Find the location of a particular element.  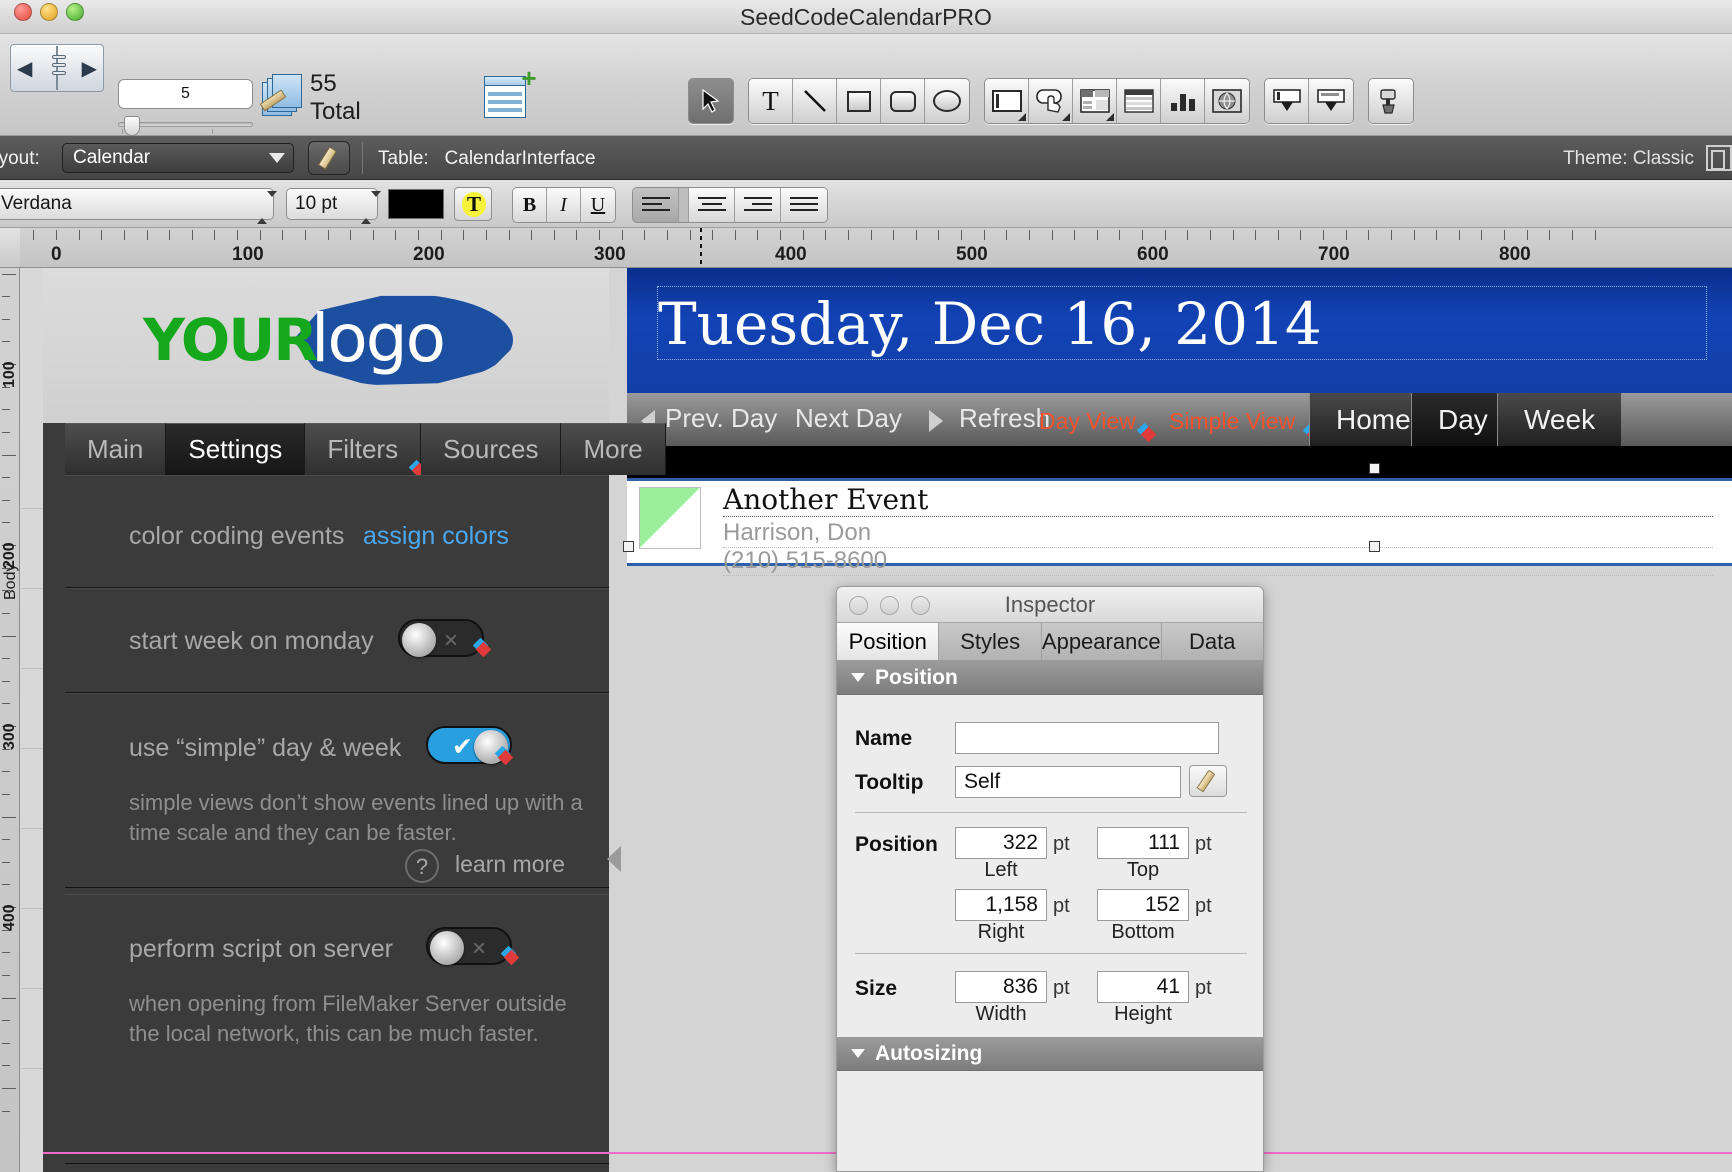

help-icon: ? is located at coordinates (422, 866).